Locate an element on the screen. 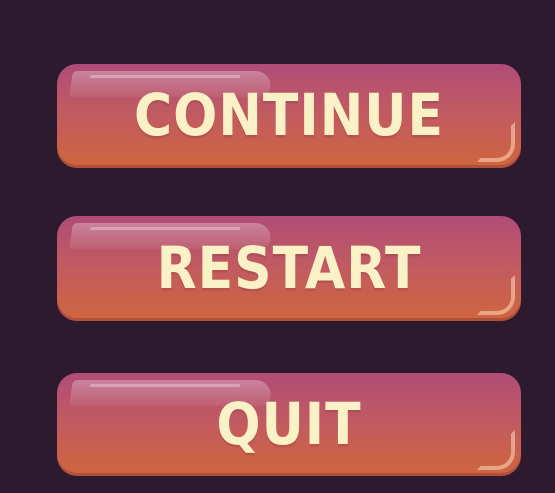 The image size is (555, 493). restart-label: RESTART is located at coordinates (289, 268).